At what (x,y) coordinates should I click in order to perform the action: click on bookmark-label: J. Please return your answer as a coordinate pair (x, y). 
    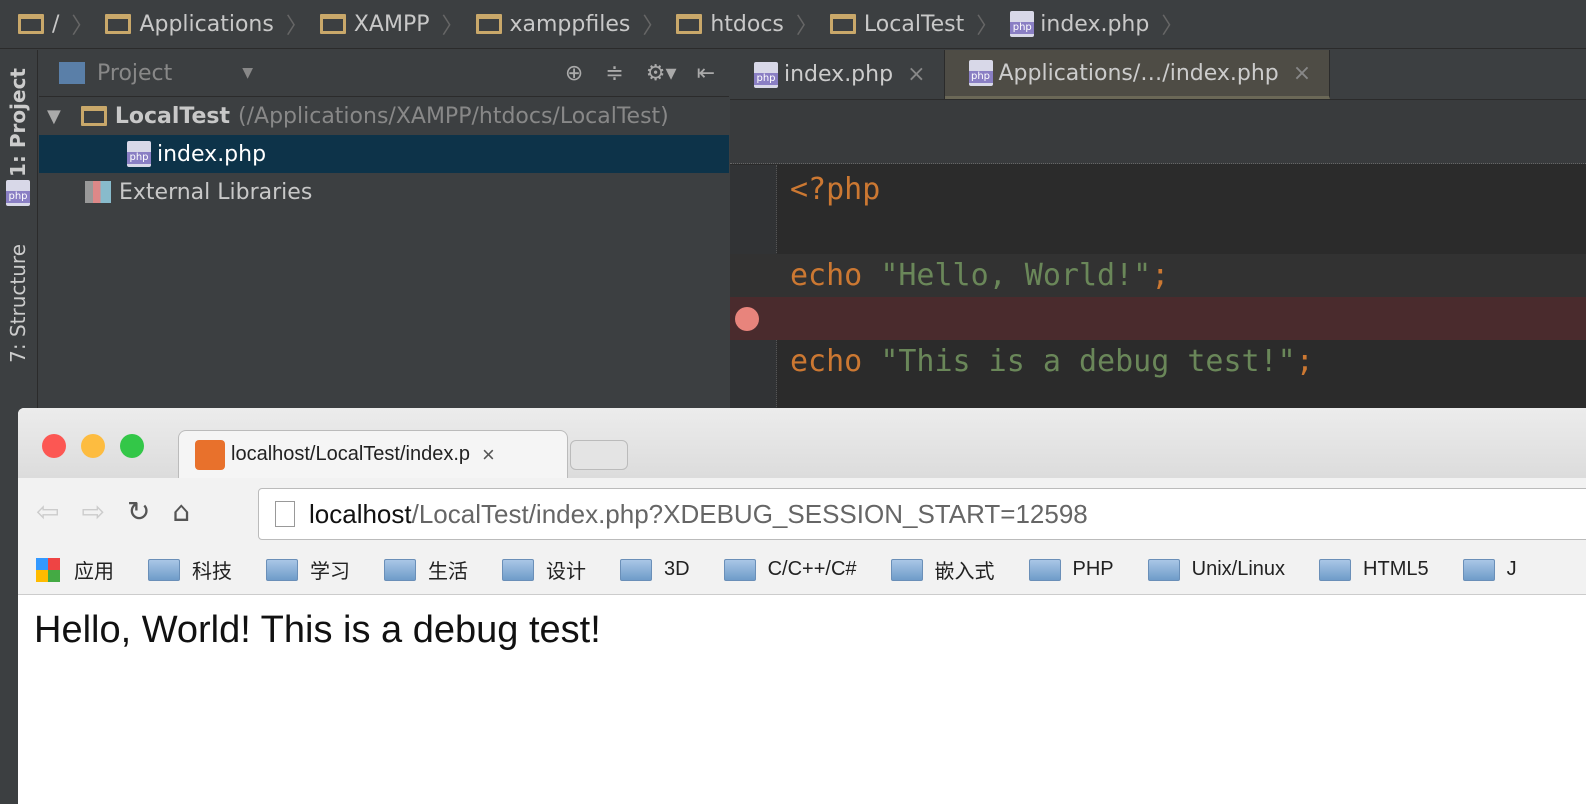
    Looking at the image, I should click on (1511, 569).